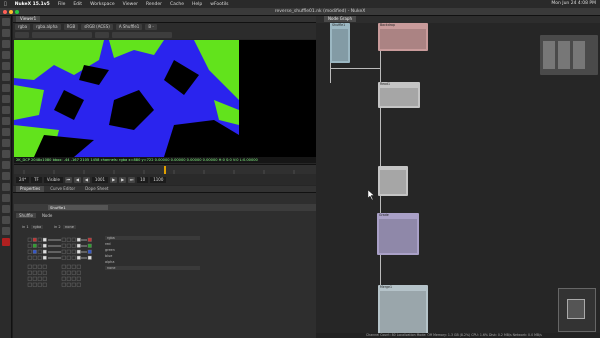  What do you see at coordinates (86, 179) in the screenshot?
I see `play-backward-icon: ◀` at bounding box center [86, 179].